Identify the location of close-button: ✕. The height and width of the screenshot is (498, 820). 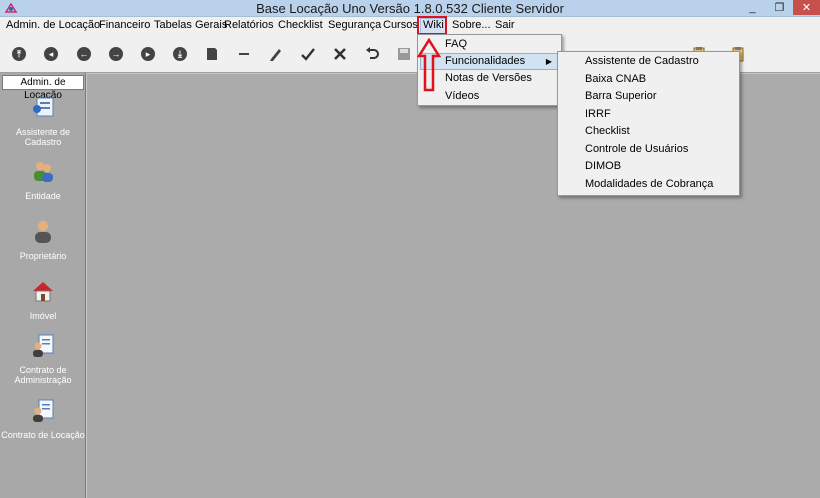
(806, 7).